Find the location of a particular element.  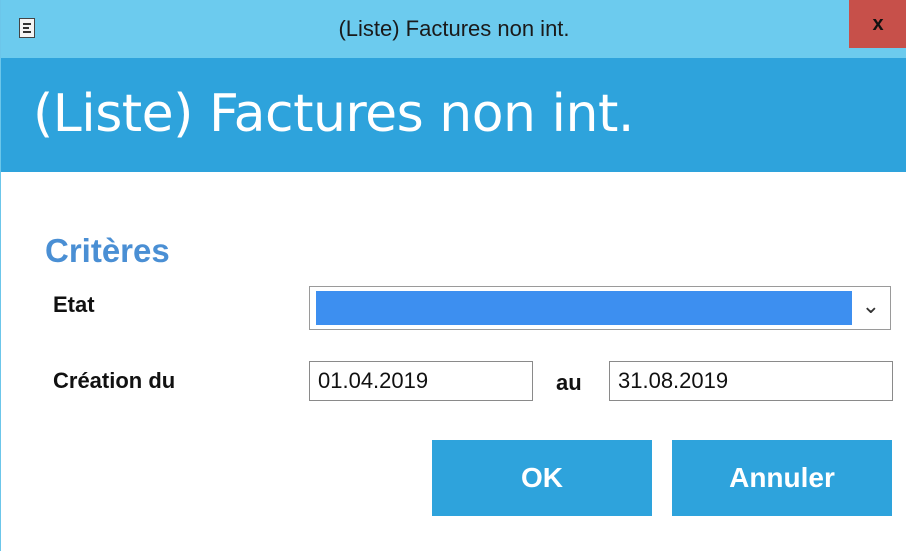

chevron-down-icon: ⌄ is located at coordinates (871, 306).